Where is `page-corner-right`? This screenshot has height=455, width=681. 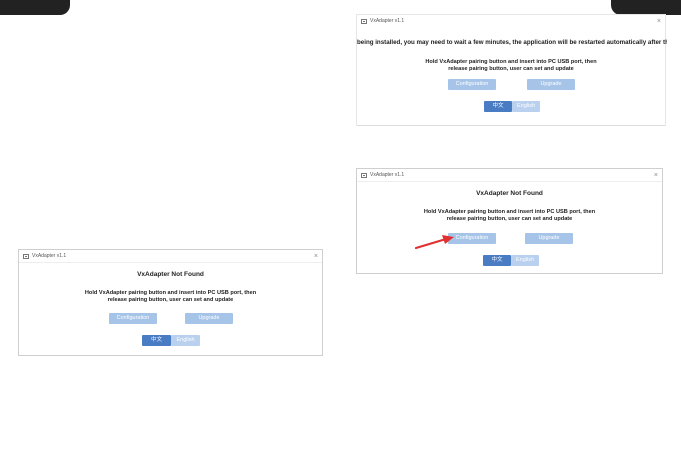
page-corner-right is located at coordinates (646, 7).